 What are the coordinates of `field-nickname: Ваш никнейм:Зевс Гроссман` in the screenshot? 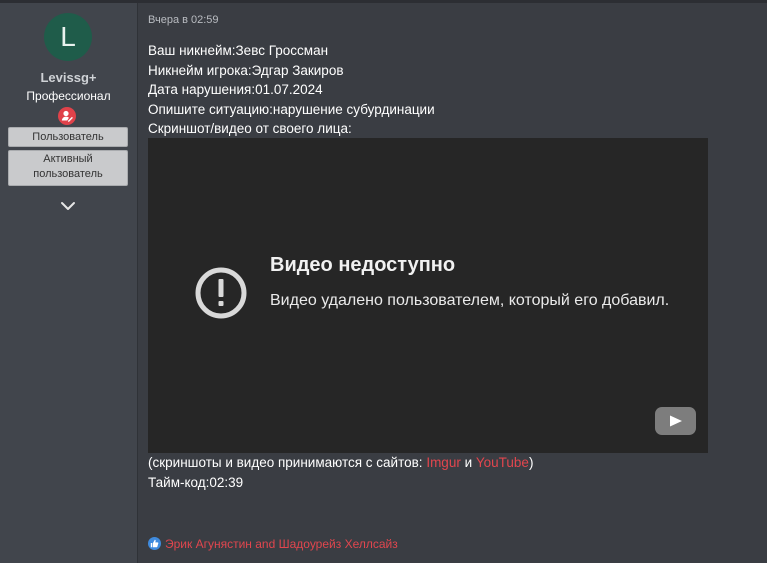 It's located at (238, 50).